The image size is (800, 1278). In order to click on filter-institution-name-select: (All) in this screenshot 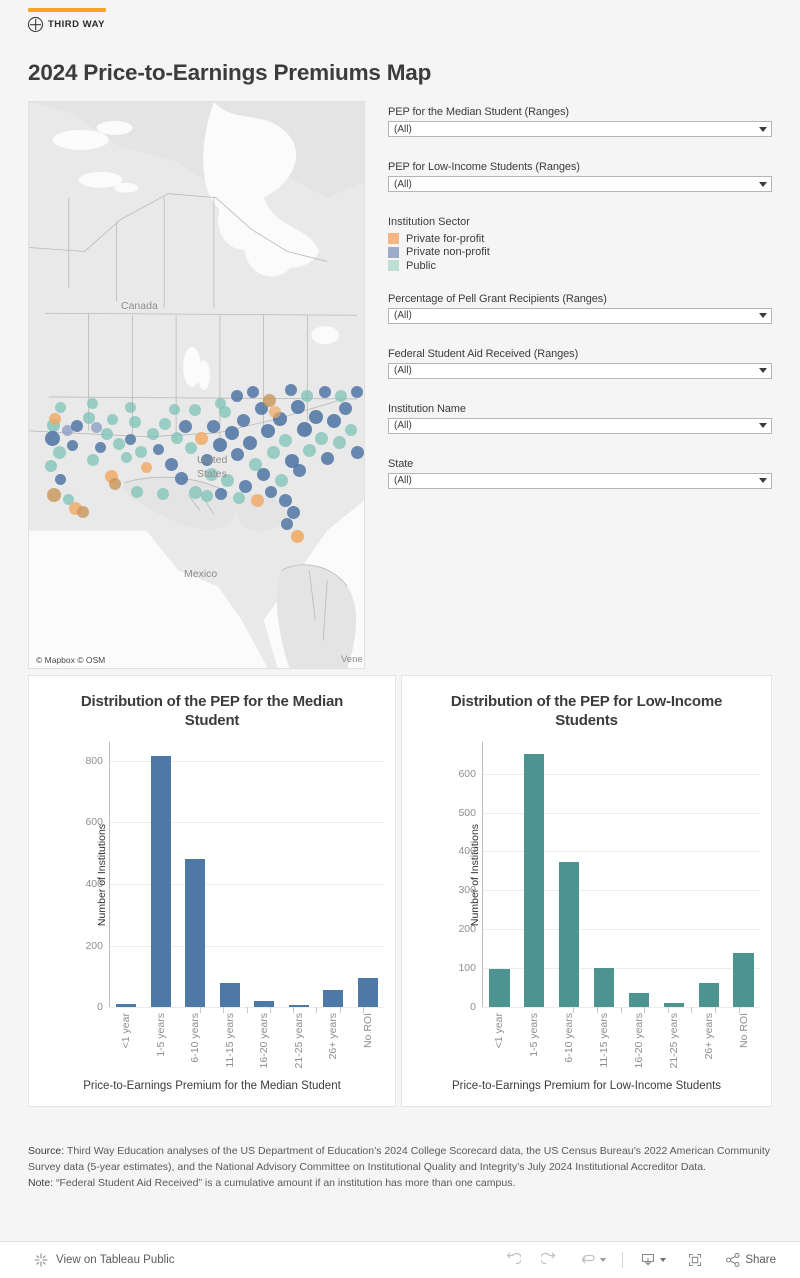, I will do `click(580, 425)`.